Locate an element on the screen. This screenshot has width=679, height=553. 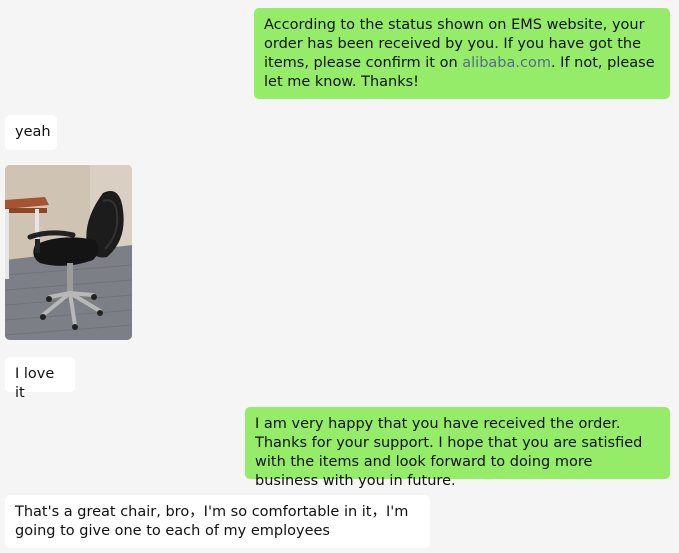
incoming-message-bubble: yeah is located at coordinates (31, 132).